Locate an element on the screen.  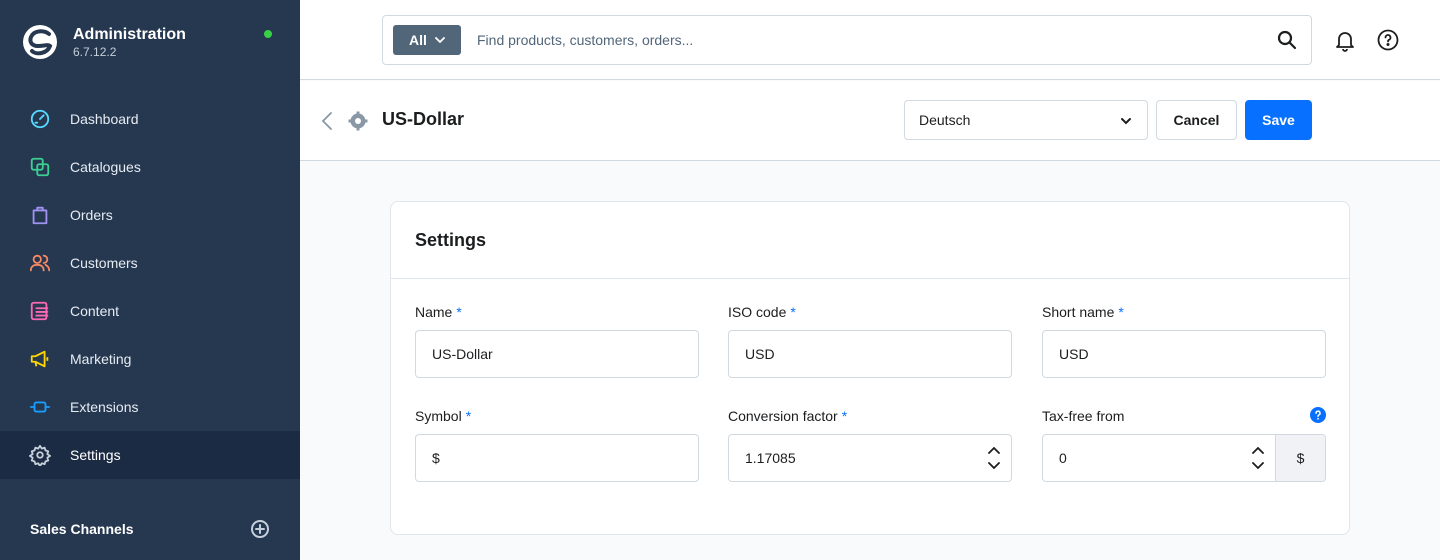
symbol-field-group: Symbol * $ is located at coordinates (557, 444).